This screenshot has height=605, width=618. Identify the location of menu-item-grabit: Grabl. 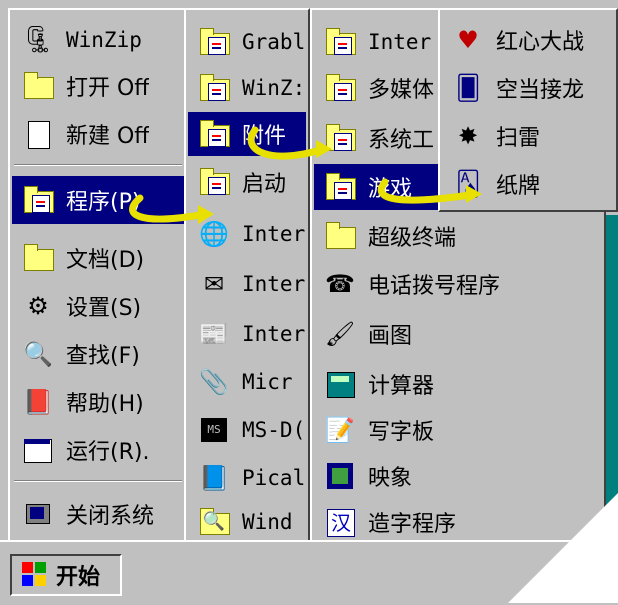
(247, 42).